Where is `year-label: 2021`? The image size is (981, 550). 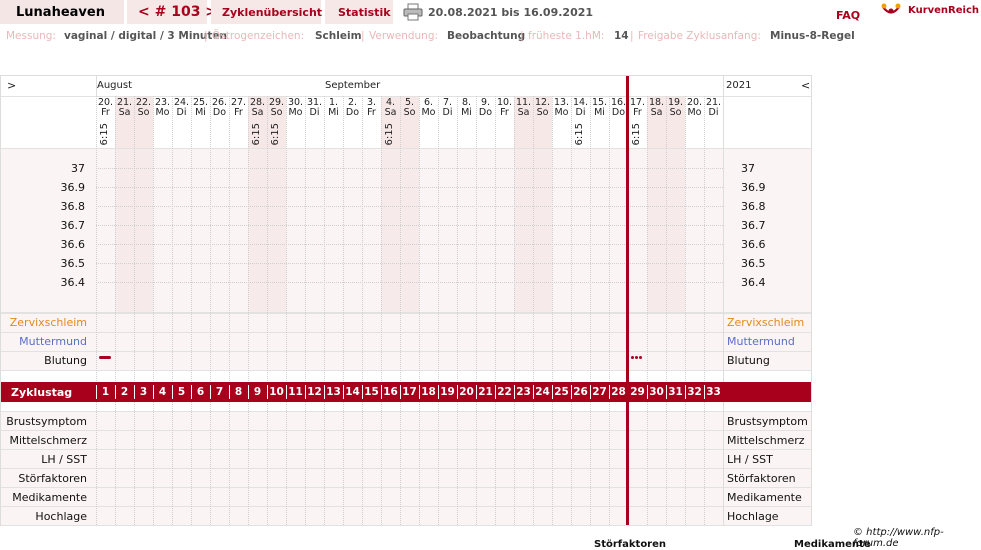 year-label: 2021 is located at coordinates (739, 85).